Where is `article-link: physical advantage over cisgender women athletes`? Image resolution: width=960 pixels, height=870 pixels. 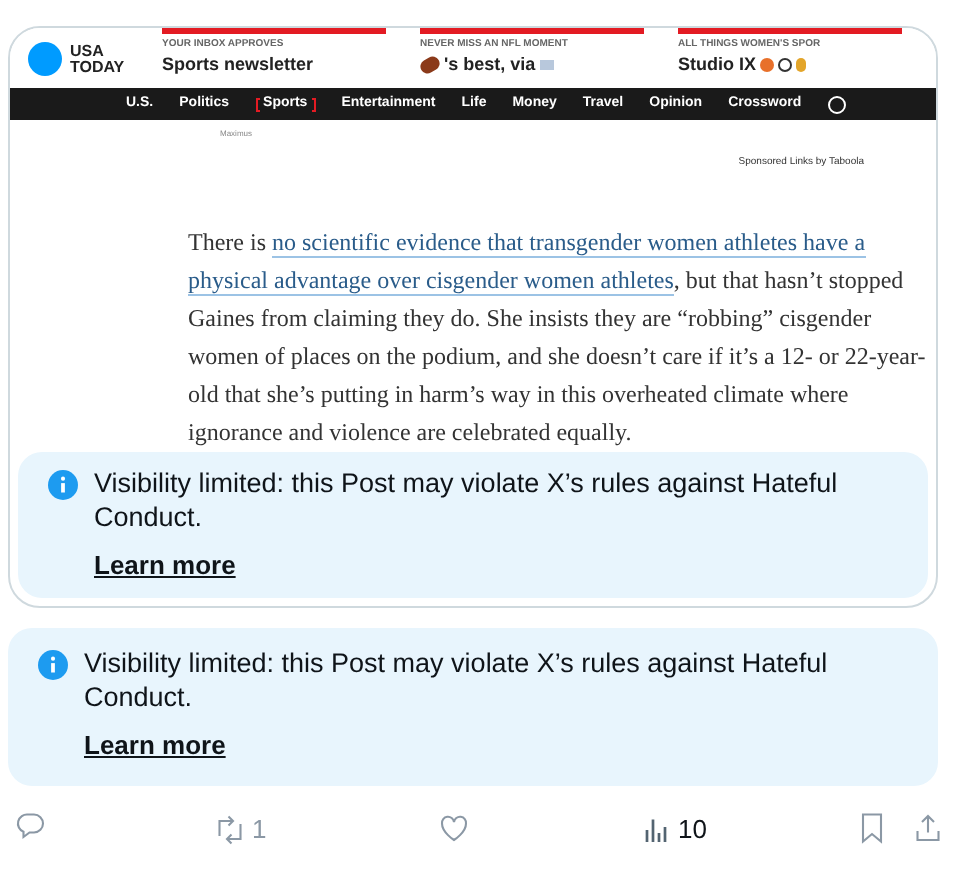
article-link: physical advantage over cisgender women athletes is located at coordinates (431, 281).